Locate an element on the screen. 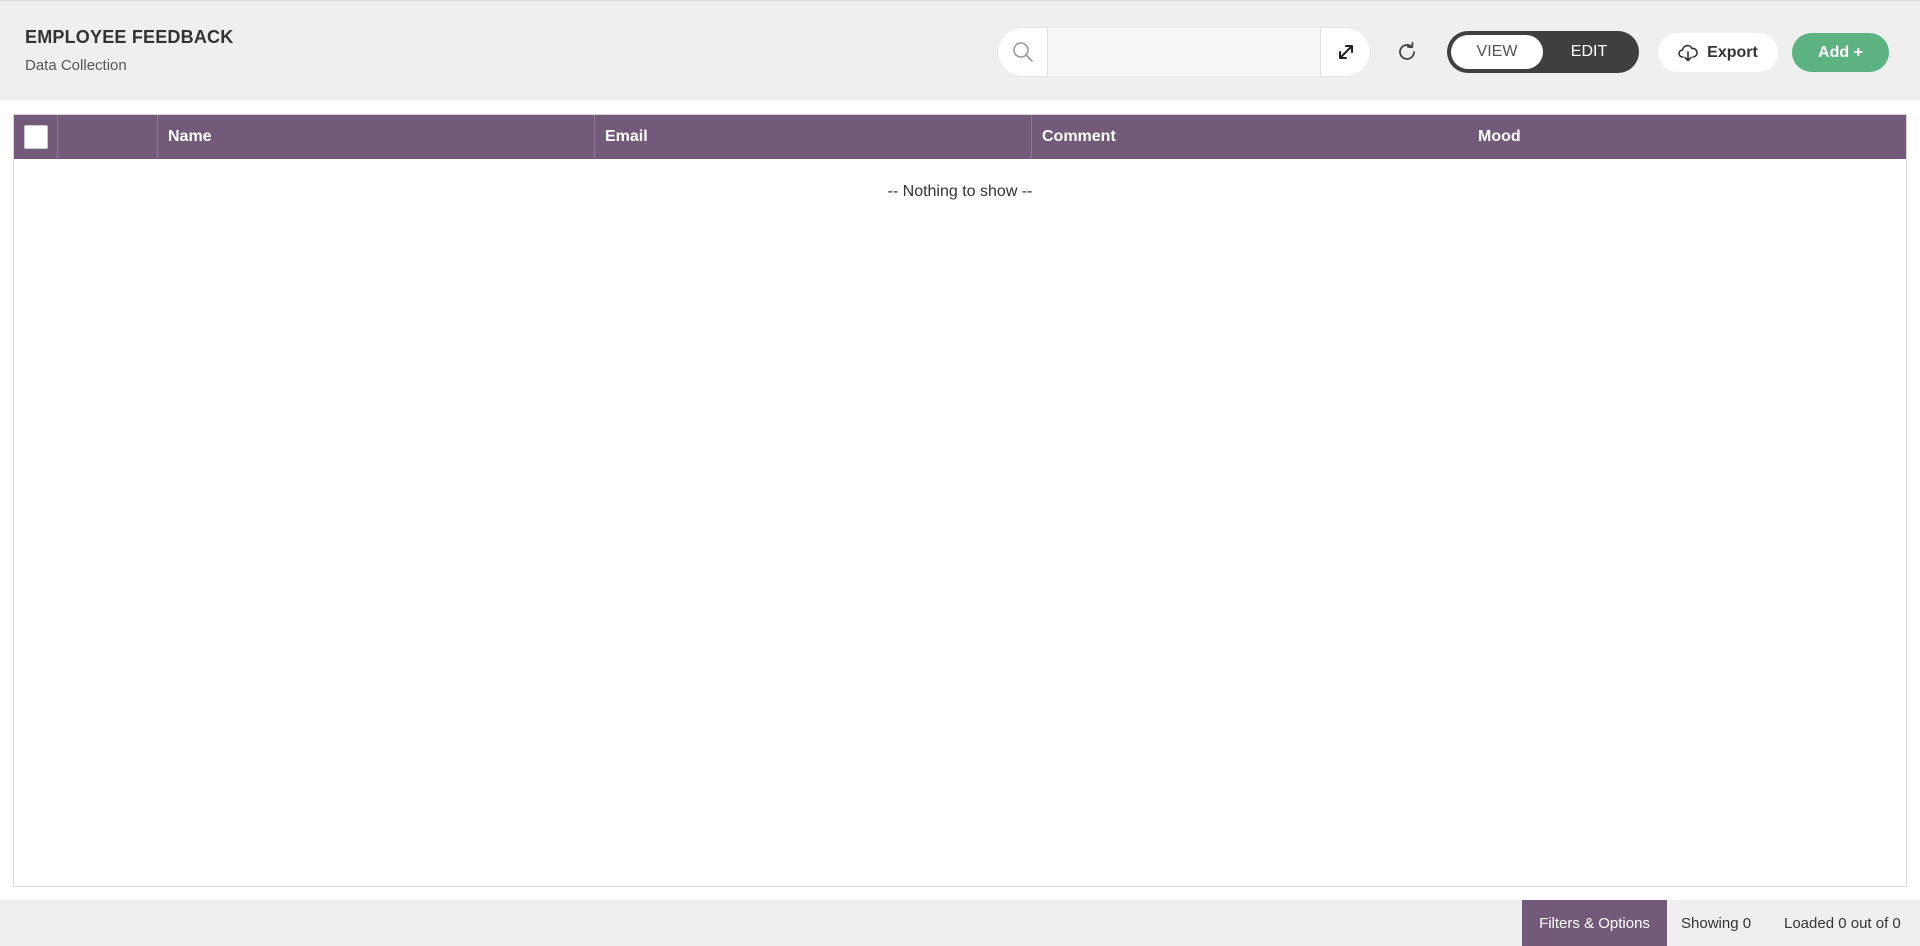  loaded-count: Loaded 0 out of 0 is located at coordinates (1842, 923).